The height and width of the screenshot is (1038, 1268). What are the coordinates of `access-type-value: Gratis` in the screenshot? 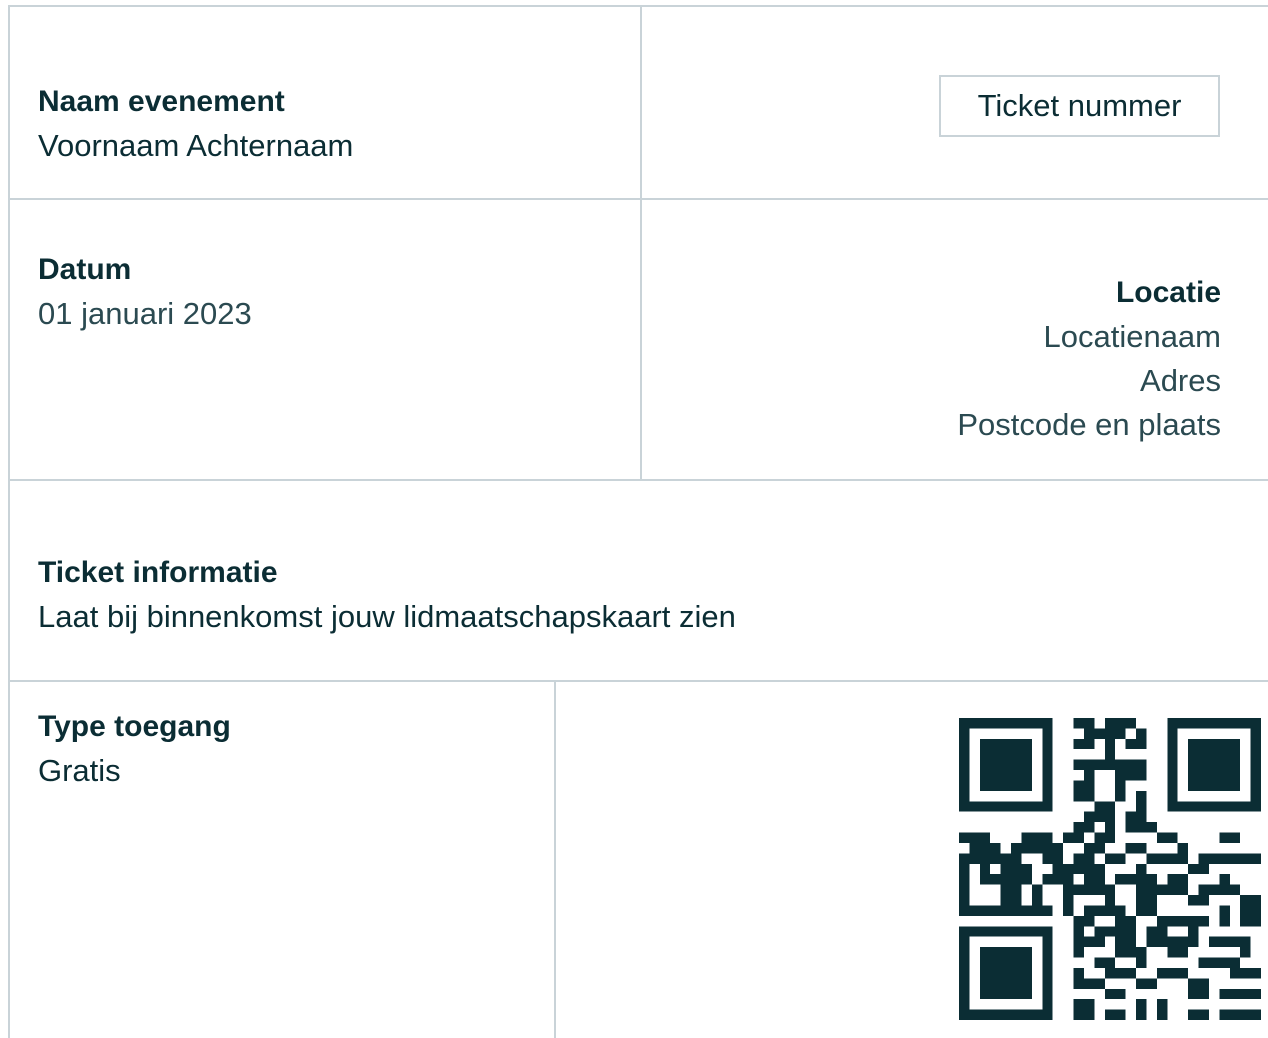 It's located at (79, 770).